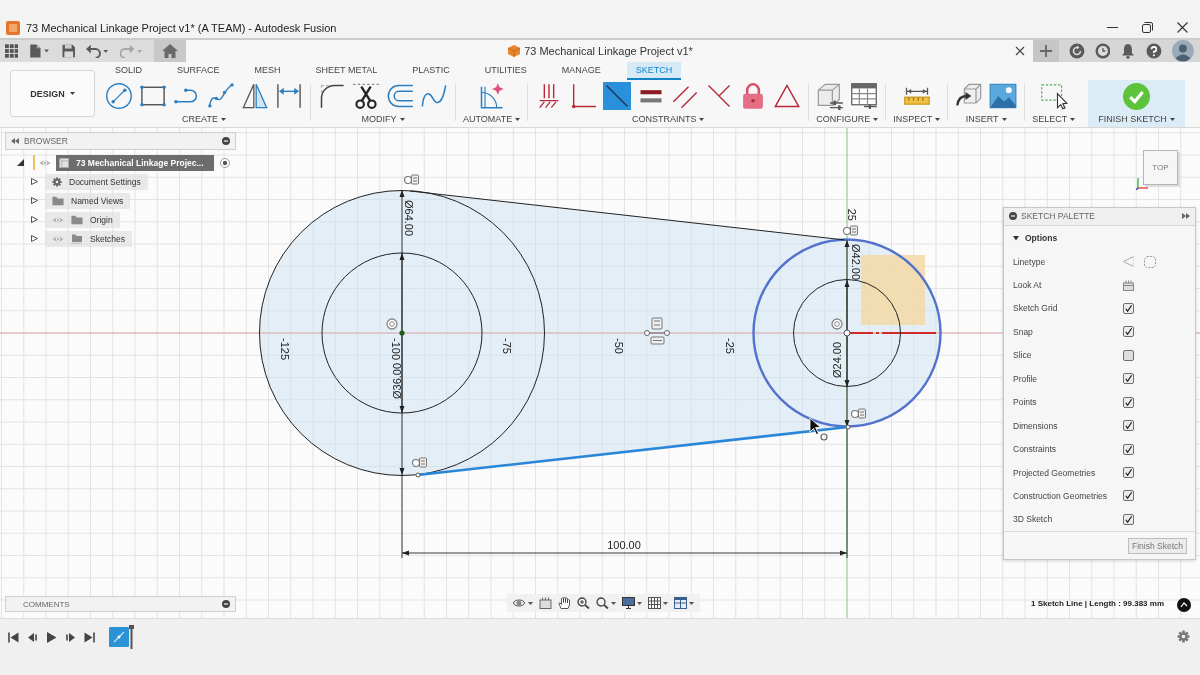 The width and height of the screenshot is (1200, 675). Describe the element at coordinates (1097, 603) in the screenshot. I see `status-text: 1 Sketch Line | Length : 99.383 mm` at that location.